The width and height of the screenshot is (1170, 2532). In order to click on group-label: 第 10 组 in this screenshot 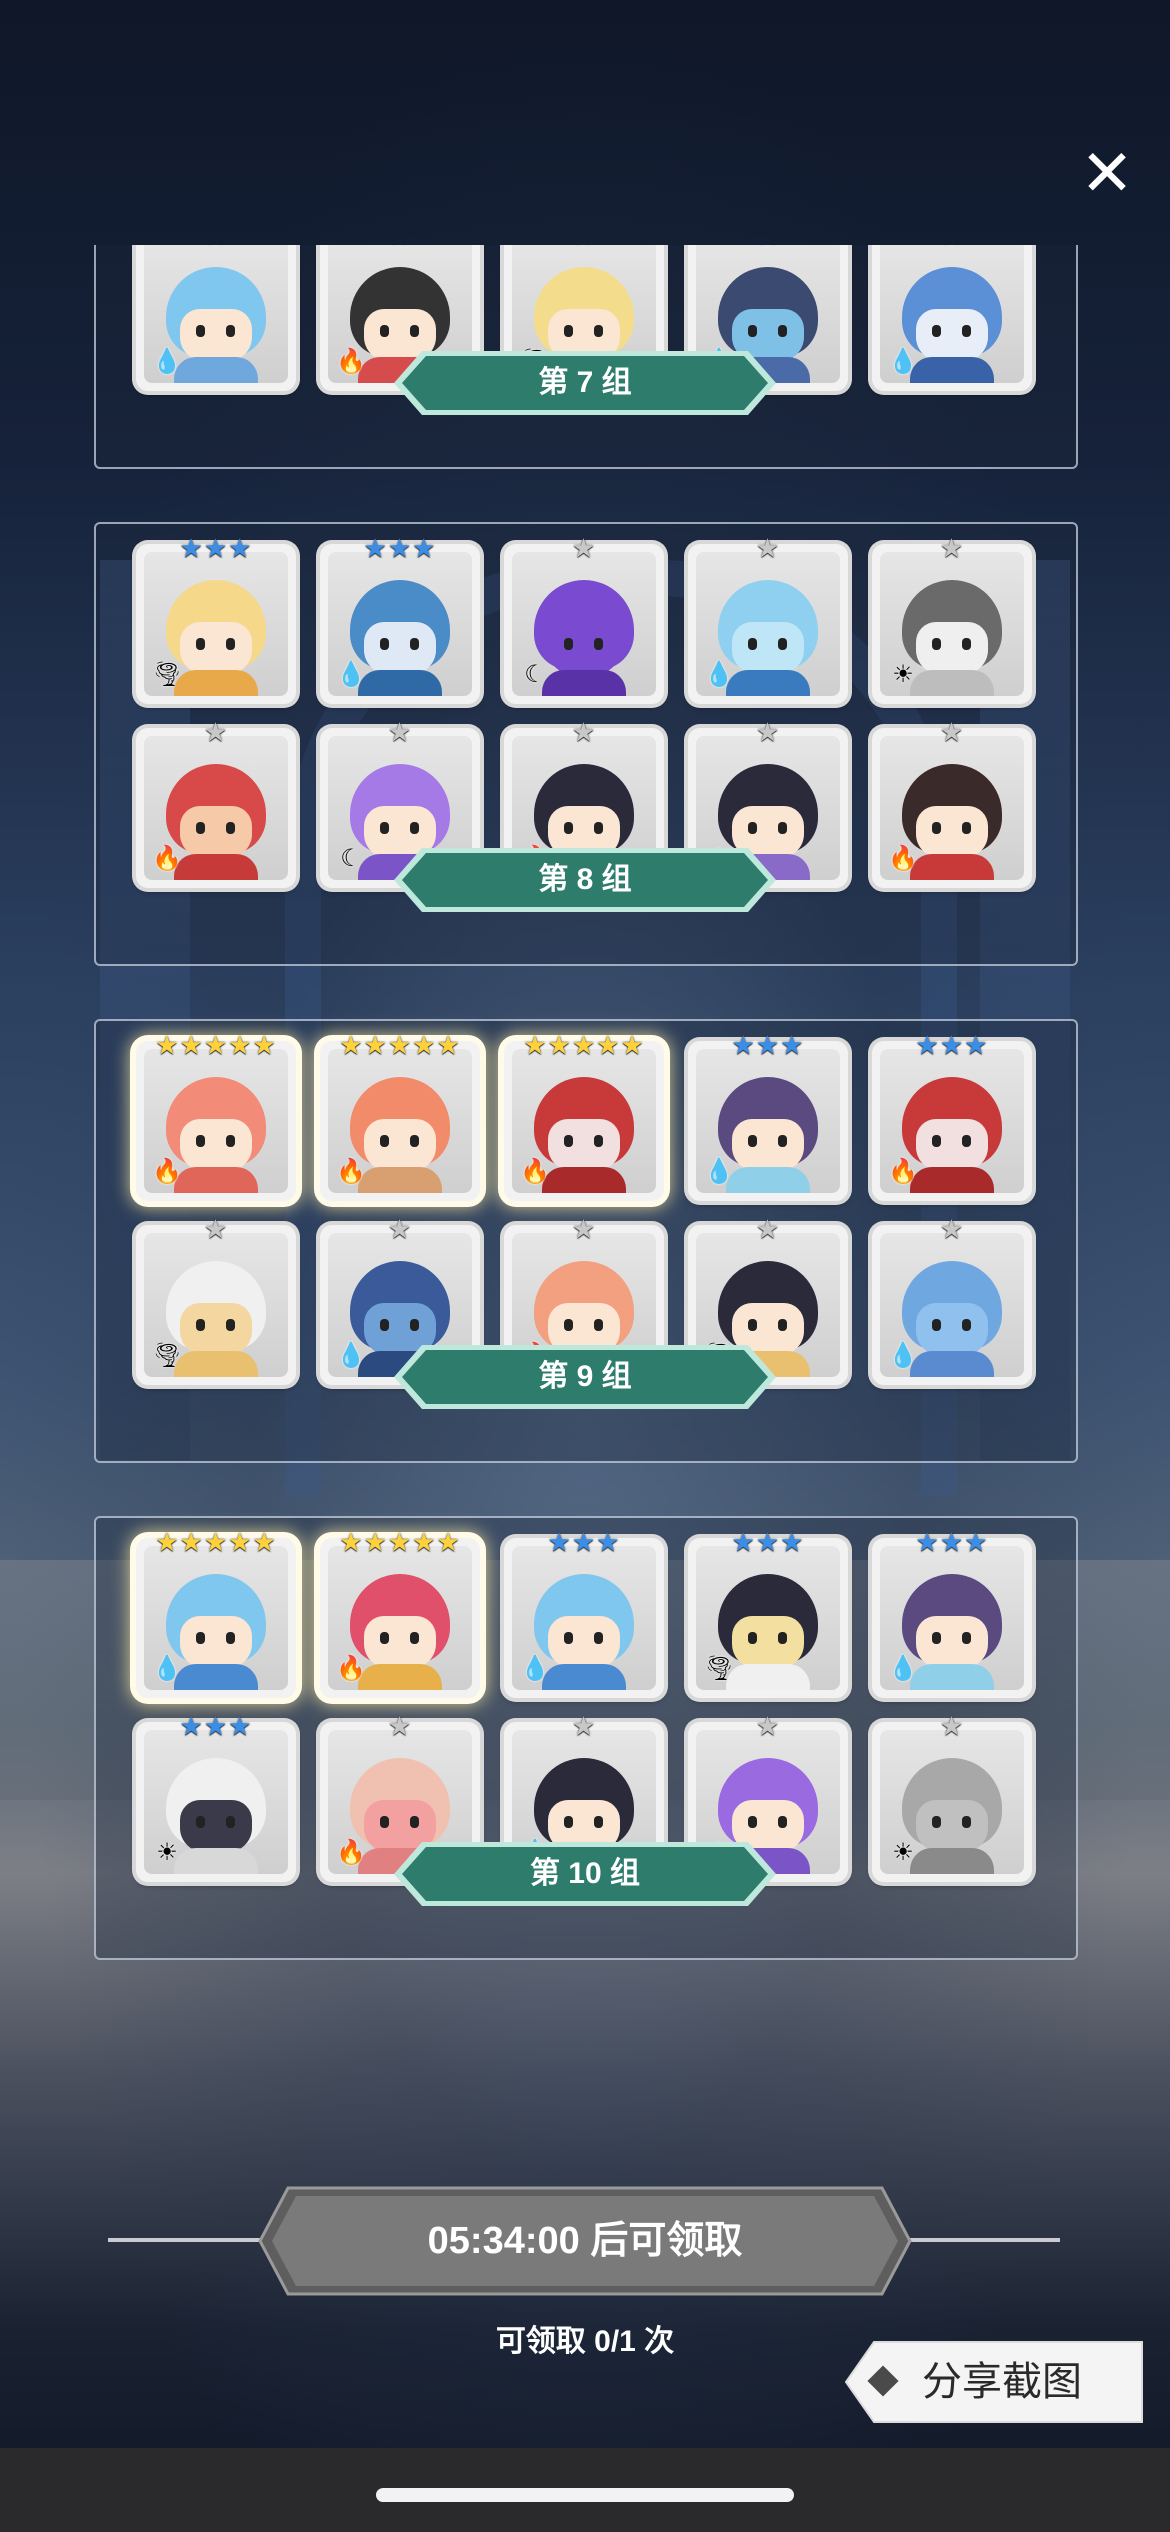, I will do `click(585, 1874)`.